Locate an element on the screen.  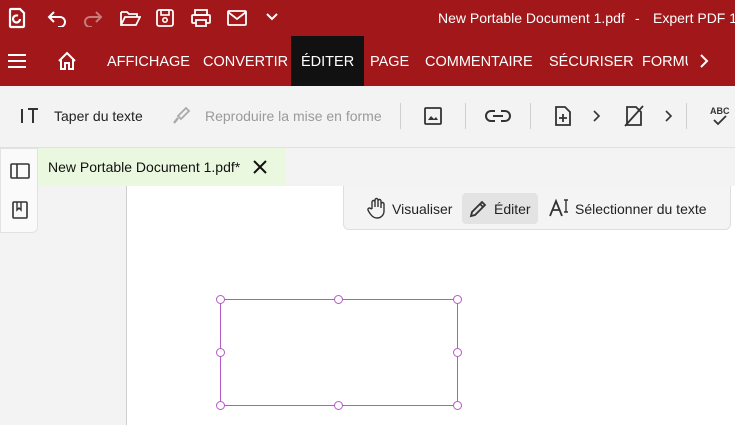
delete-page-icon is located at coordinates (634, 118).